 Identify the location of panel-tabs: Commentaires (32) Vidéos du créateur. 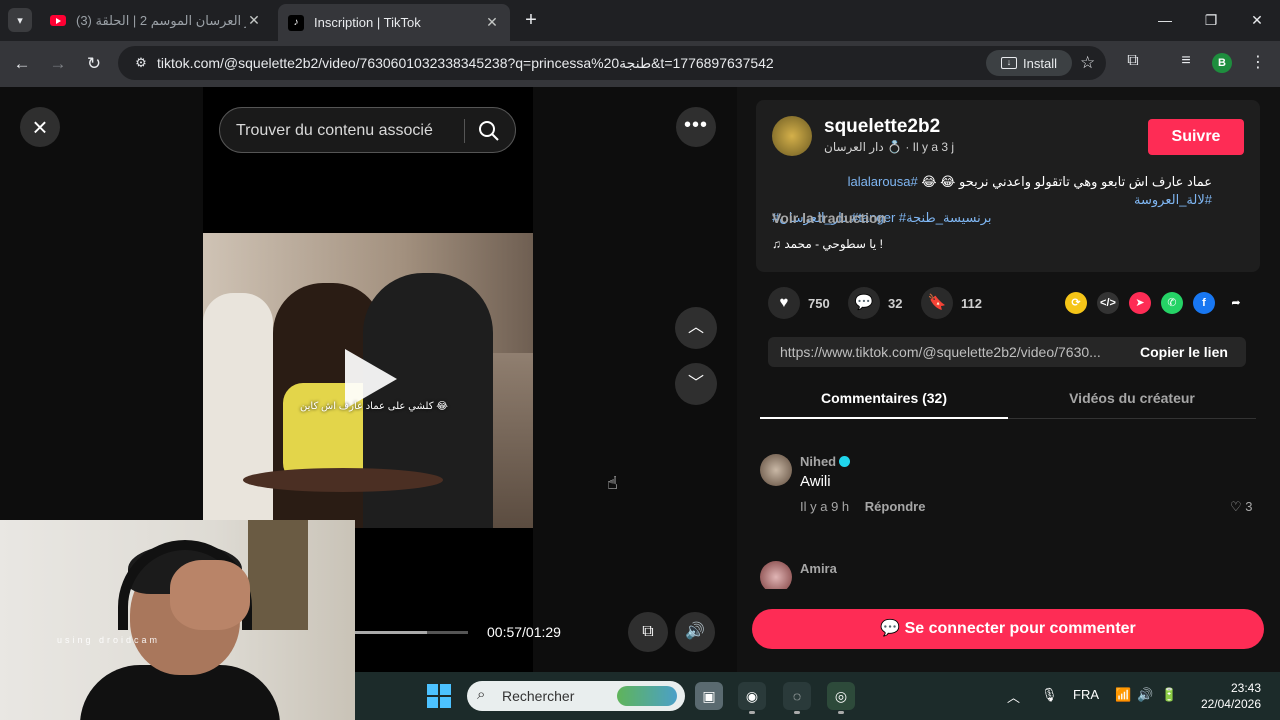
(1008, 400).